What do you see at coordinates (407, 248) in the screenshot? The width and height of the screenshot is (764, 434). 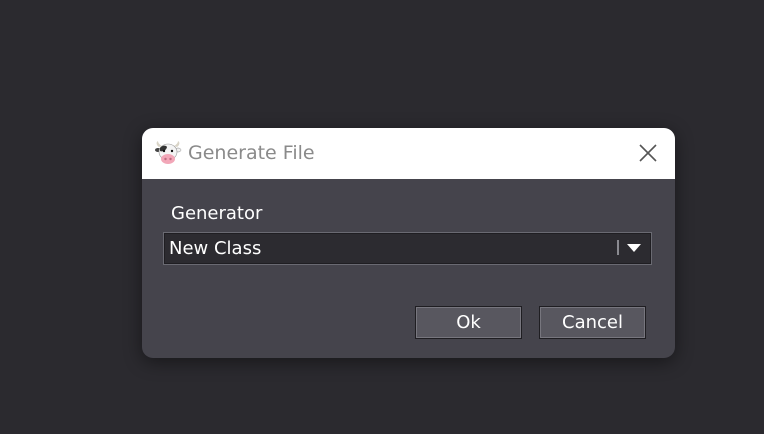 I see `generator-select: New Class` at bounding box center [407, 248].